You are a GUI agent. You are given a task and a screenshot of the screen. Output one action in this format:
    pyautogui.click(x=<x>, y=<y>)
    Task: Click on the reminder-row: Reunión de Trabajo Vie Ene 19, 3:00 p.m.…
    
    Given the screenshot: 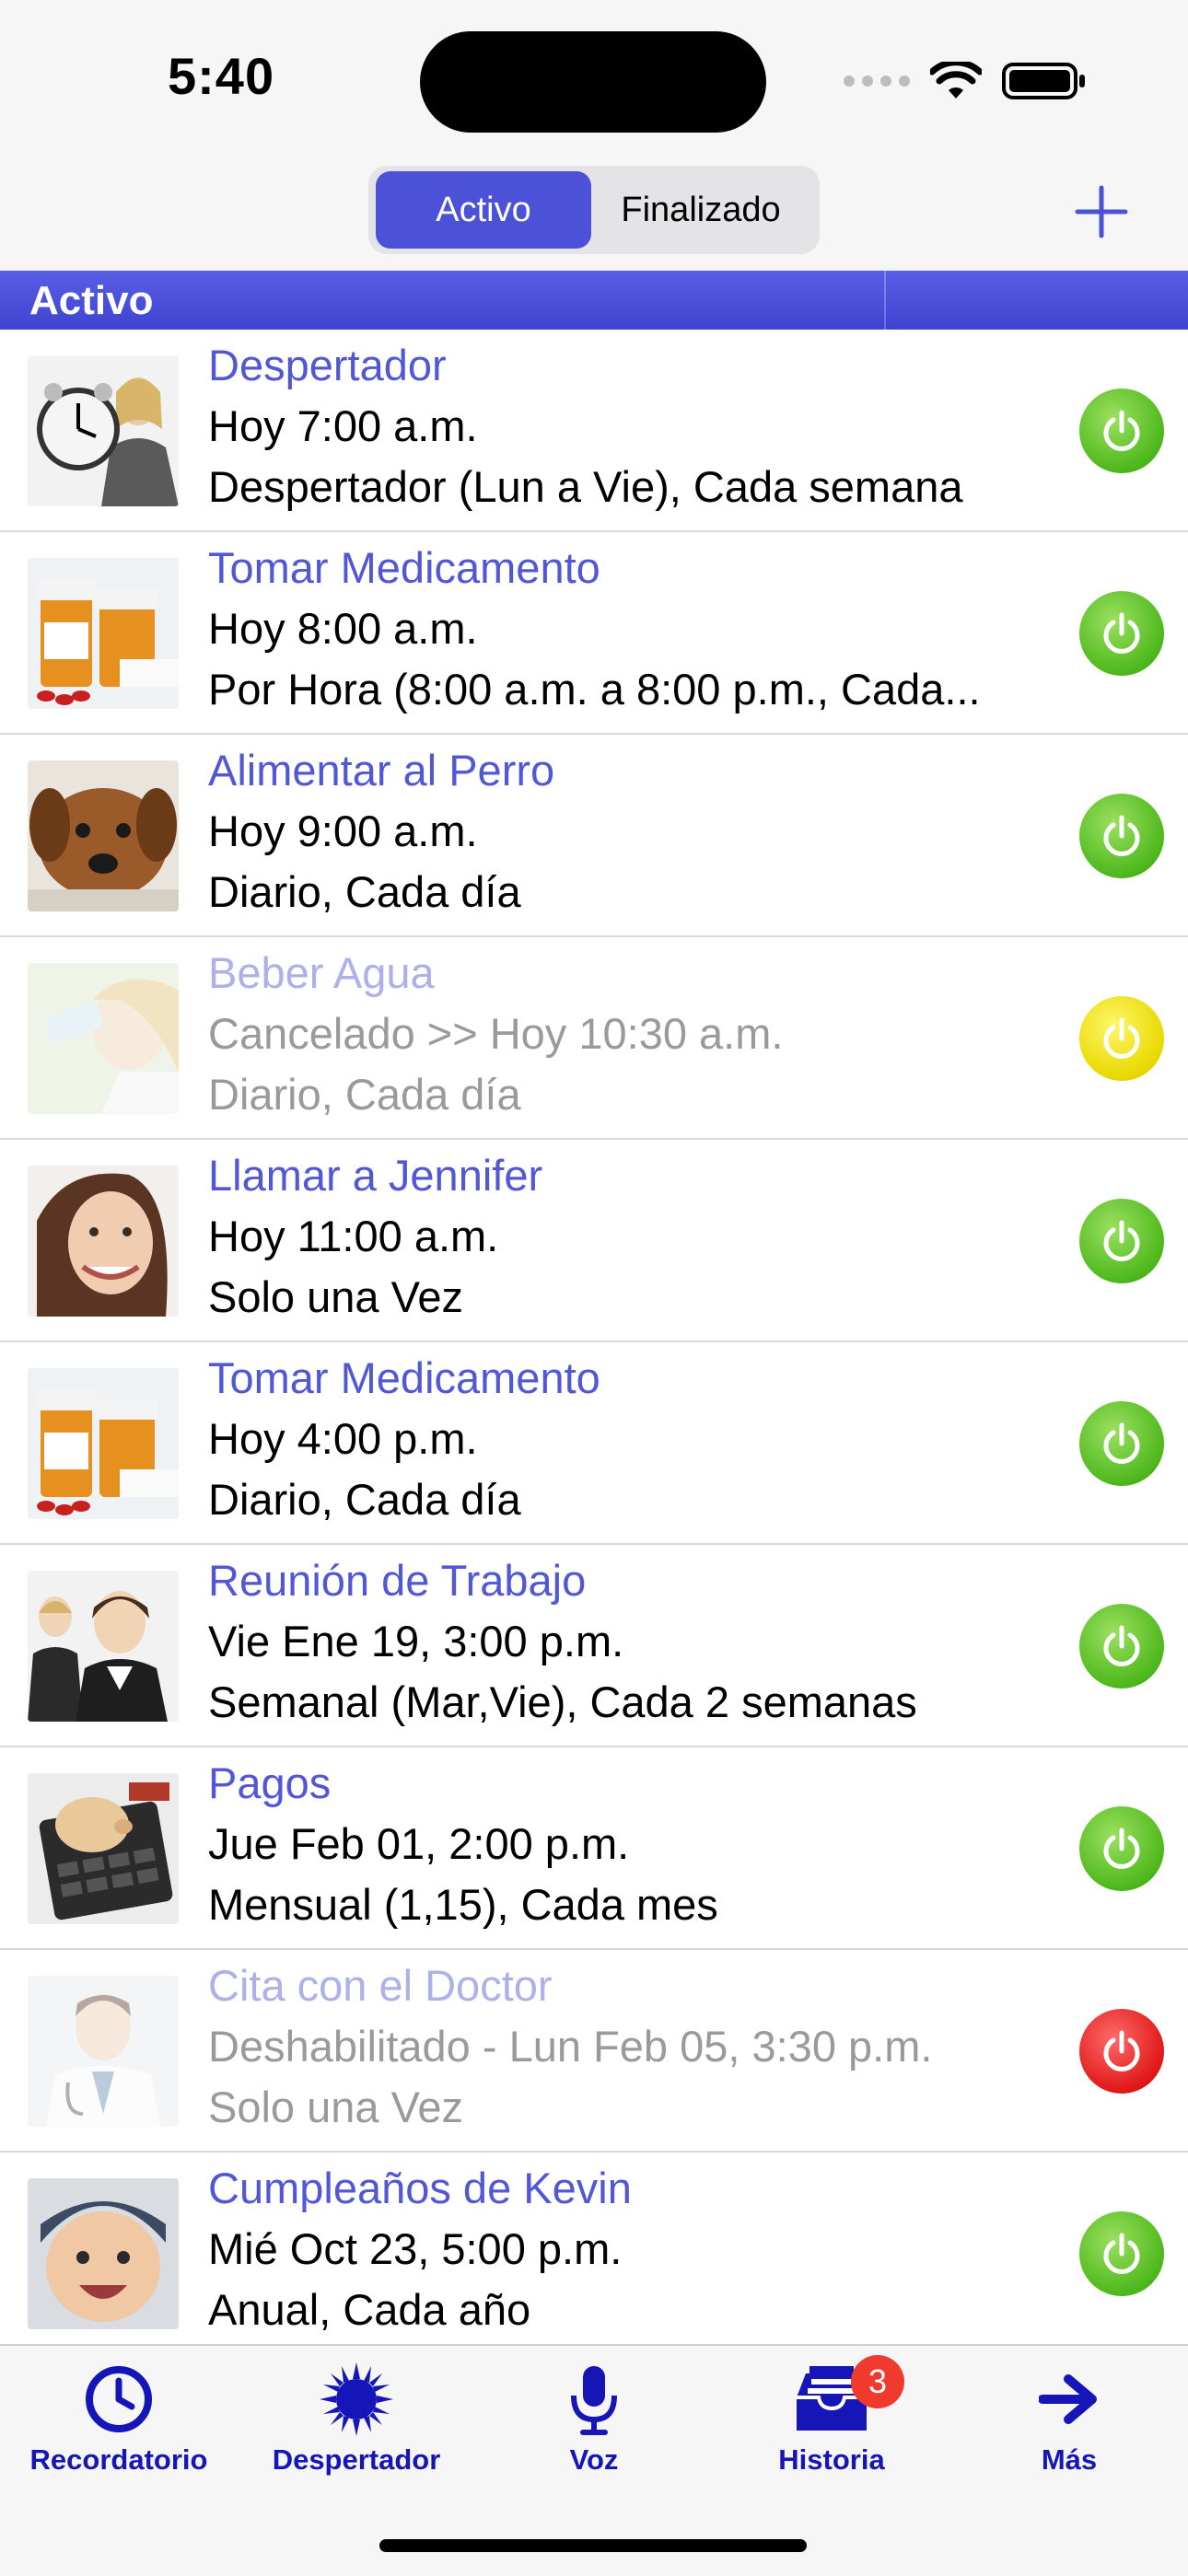 What is the action you would take?
    pyautogui.click(x=594, y=1646)
    